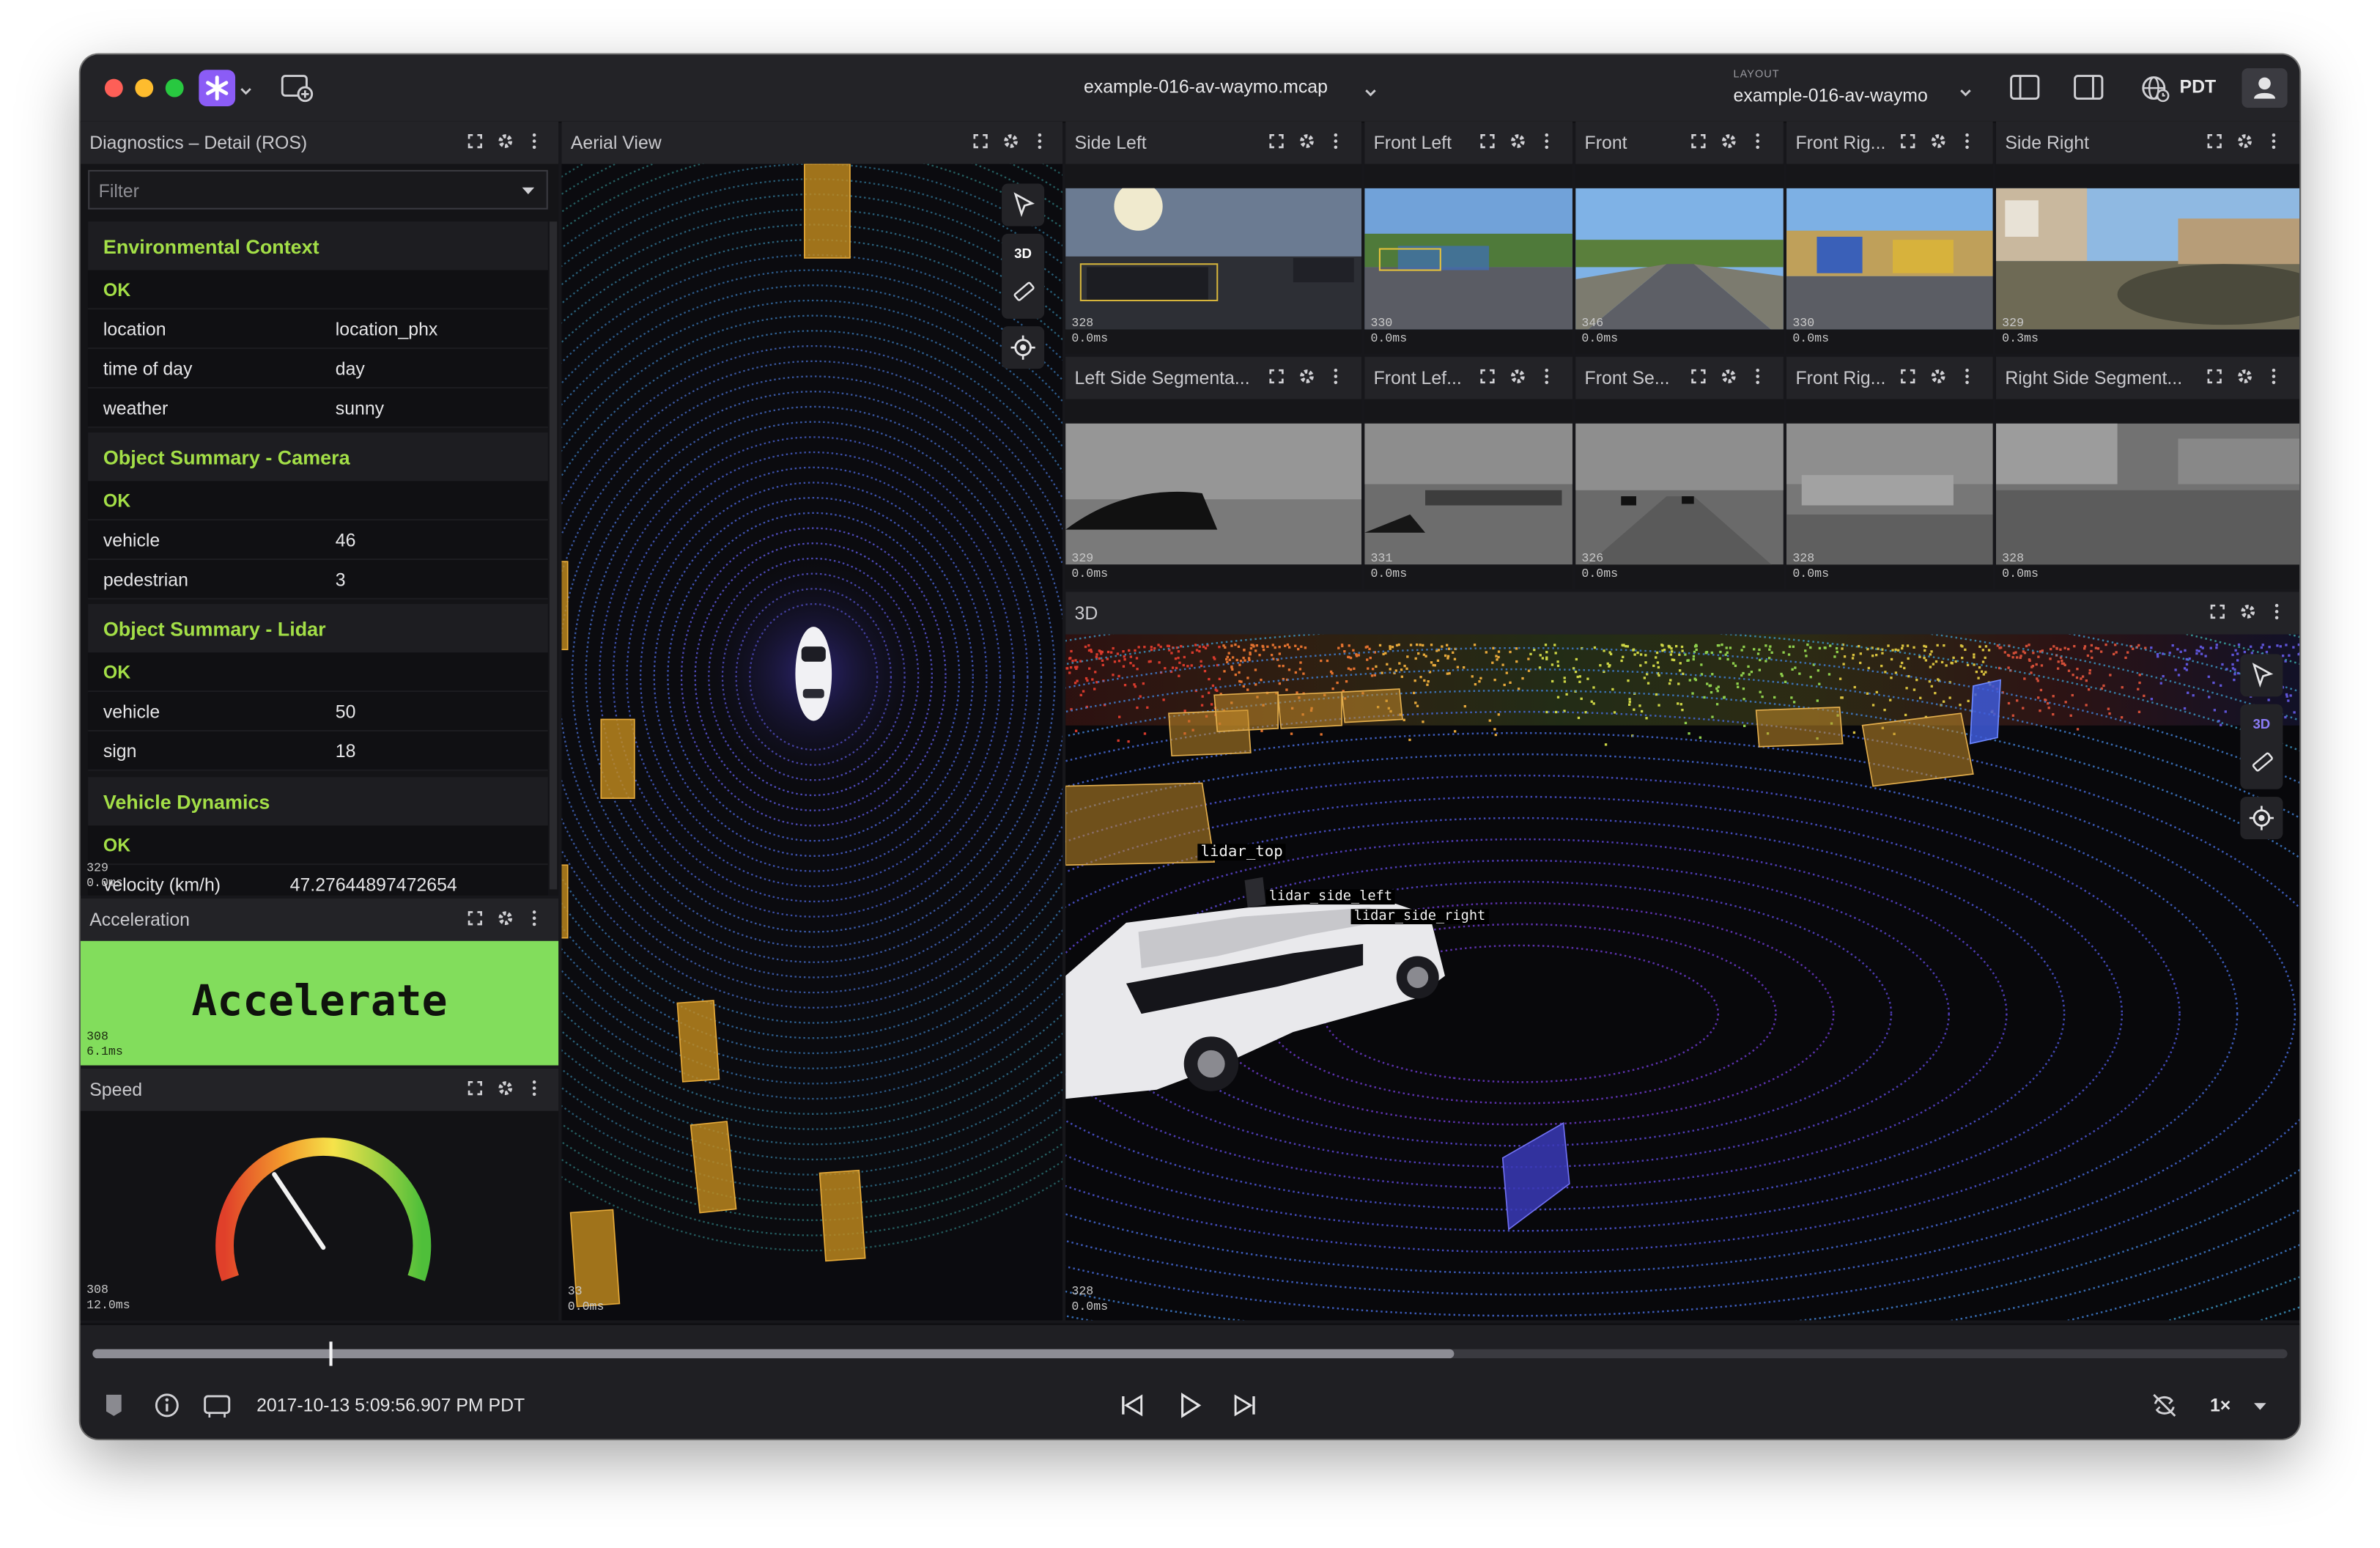  Describe the element at coordinates (117, 290) in the screenshot. I see `status-ok: OK` at that location.